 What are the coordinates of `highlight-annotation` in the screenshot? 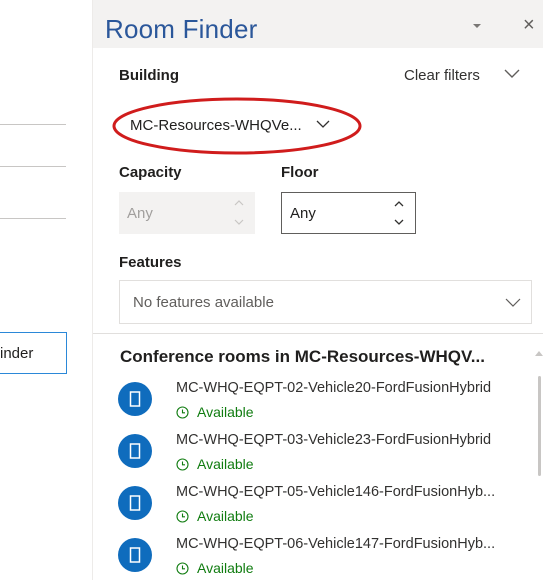 It's located at (237, 126).